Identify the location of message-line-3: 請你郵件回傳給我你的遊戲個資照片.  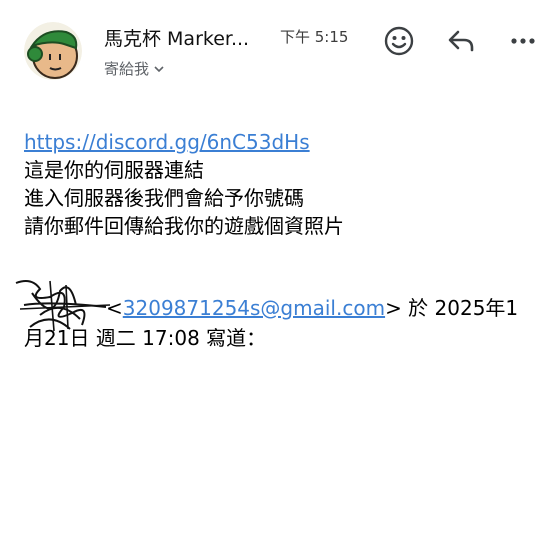
(184, 226).